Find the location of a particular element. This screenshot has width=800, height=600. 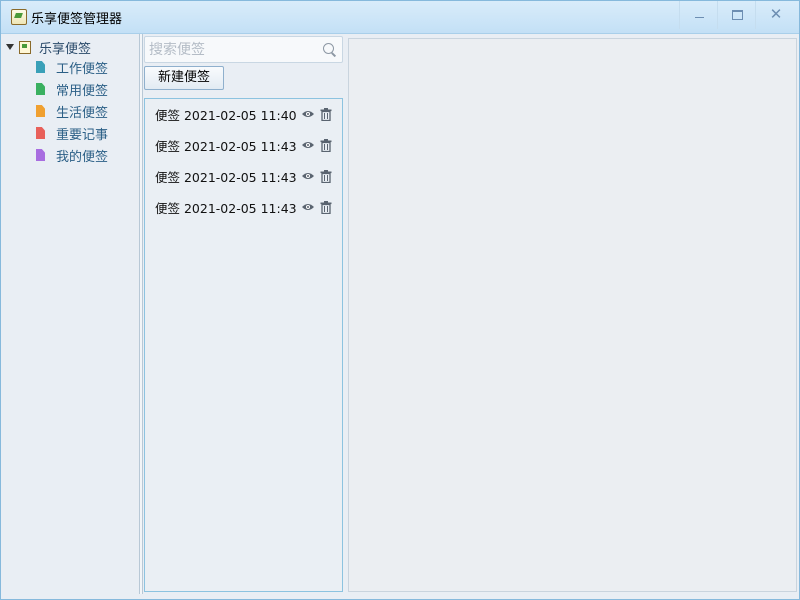

tree-item-label: 常用便签 is located at coordinates (82, 91).